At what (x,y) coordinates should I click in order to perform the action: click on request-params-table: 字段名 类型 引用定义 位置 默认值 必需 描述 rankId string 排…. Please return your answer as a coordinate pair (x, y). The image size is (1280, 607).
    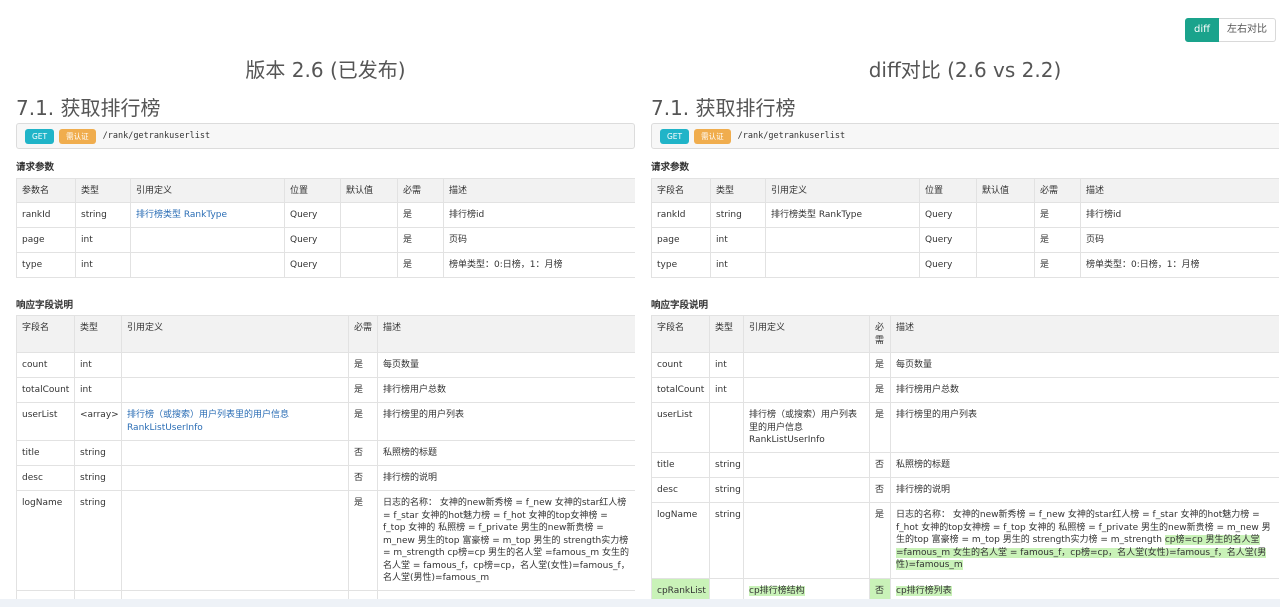
    Looking at the image, I should click on (965, 228).